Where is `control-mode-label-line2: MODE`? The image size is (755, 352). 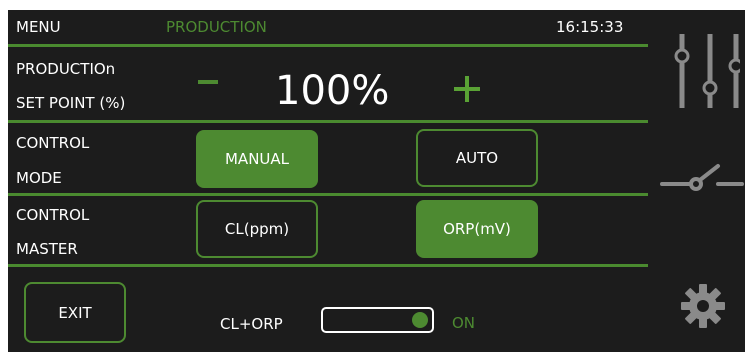 control-mode-label-line2: MODE is located at coordinates (39, 178).